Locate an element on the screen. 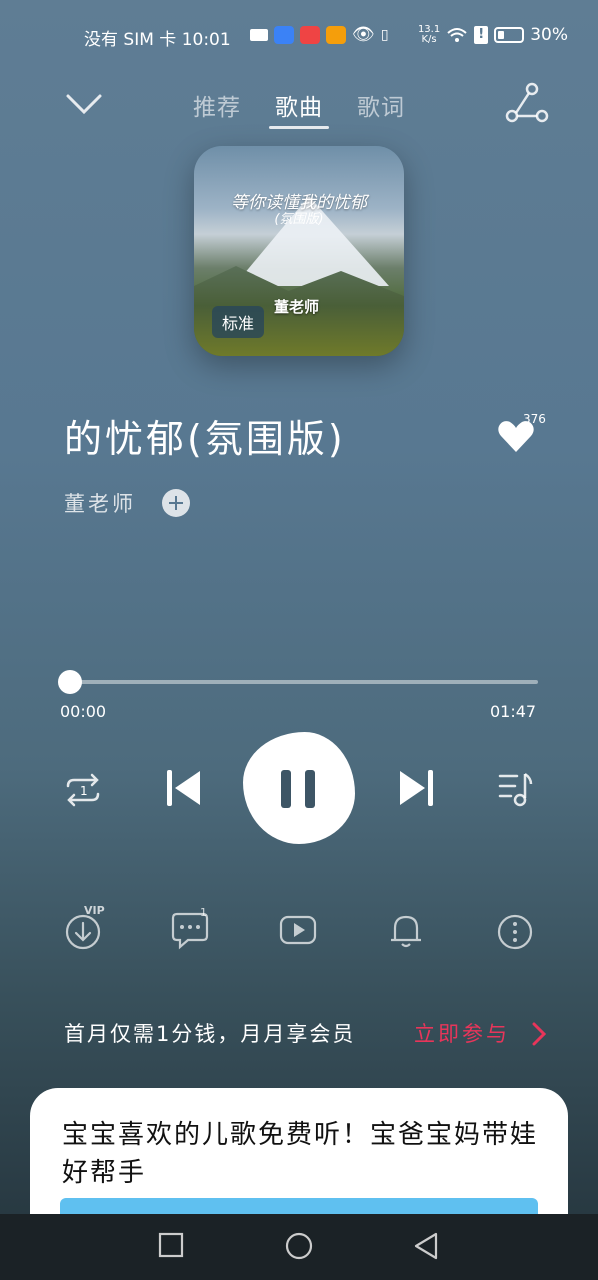 Image resolution: width=598 pixels, height=1280 pixels. artist-name: 董老师 is located at coordinates (100, 503).